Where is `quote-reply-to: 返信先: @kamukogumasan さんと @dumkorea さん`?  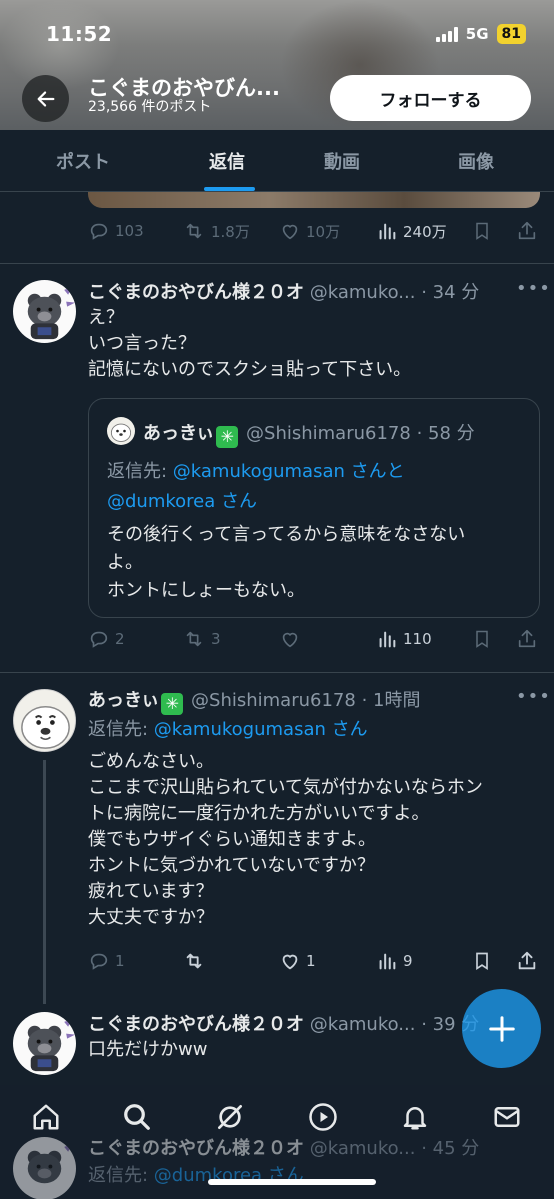
quote-reply-to: 返信先: @kamukogumasan さんと @dumkorea さん is located at coordinates (317, 487).